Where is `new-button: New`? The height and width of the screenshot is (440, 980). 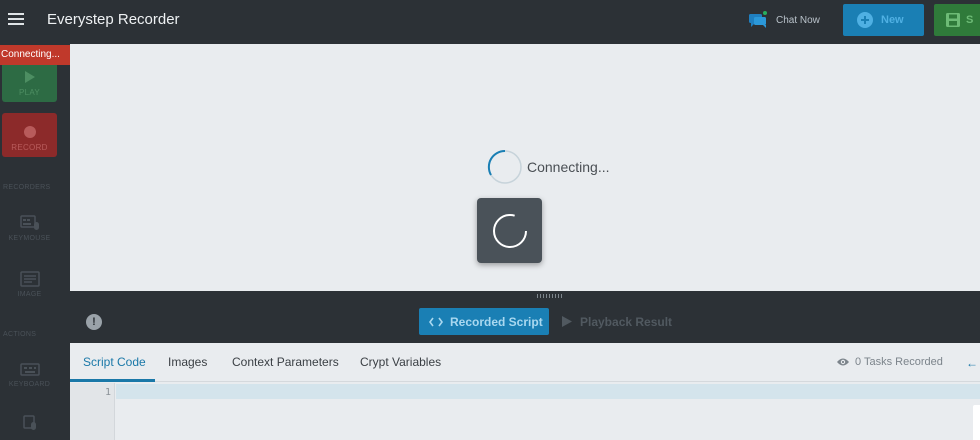
new-button: New is located at coordinates (883, 20).